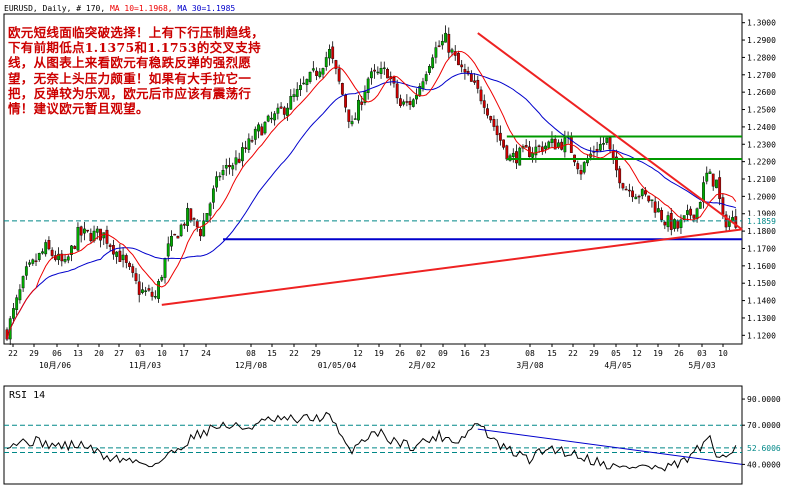  I want to click on x-day-label: 15, so click(552, 353).